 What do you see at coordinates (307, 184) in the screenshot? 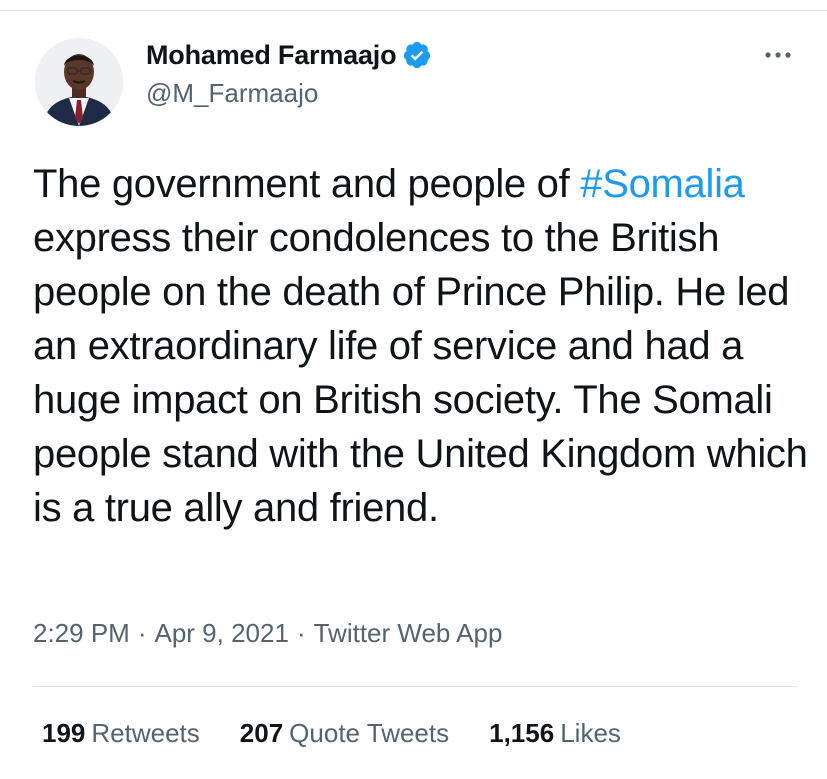
I see `tweet-text-part-1: The government and people of` at bounding box center [307, 184].